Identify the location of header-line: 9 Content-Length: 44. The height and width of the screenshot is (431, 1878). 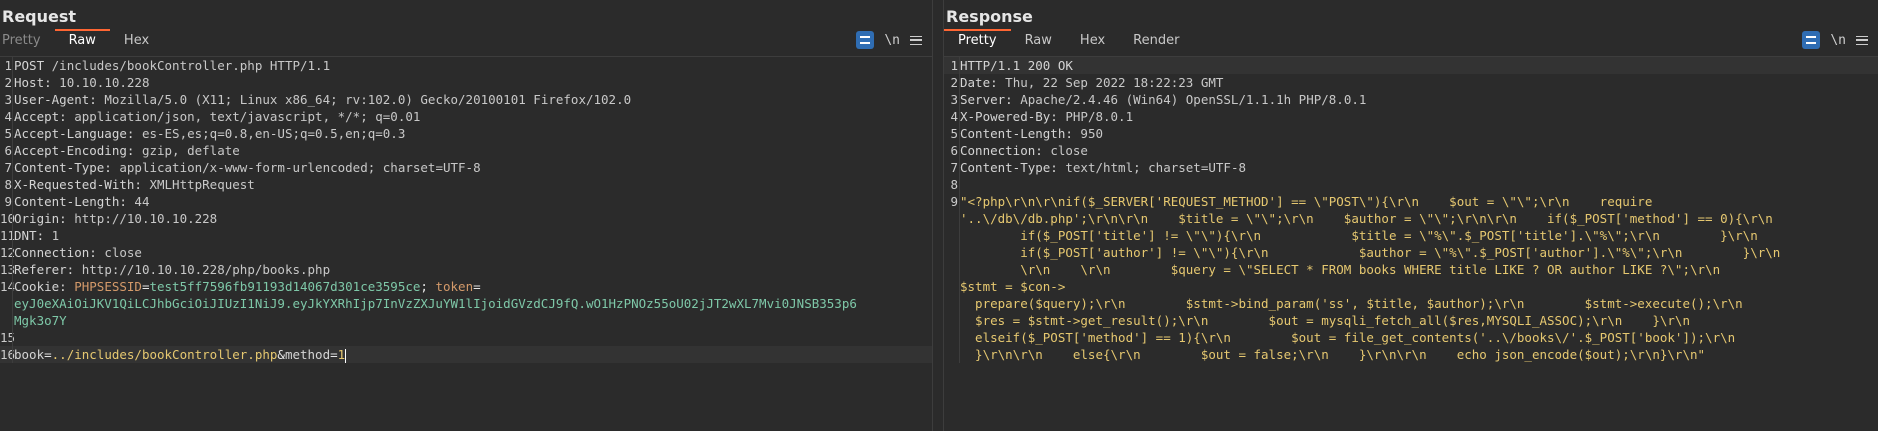
(77, 201).